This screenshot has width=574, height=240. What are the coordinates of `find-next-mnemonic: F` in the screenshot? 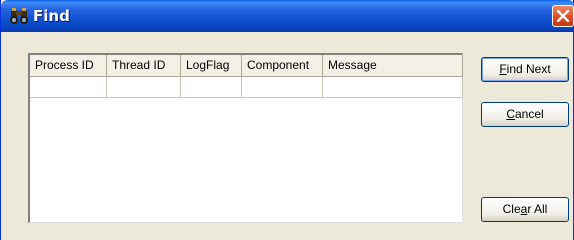 It's located at (503, 69).